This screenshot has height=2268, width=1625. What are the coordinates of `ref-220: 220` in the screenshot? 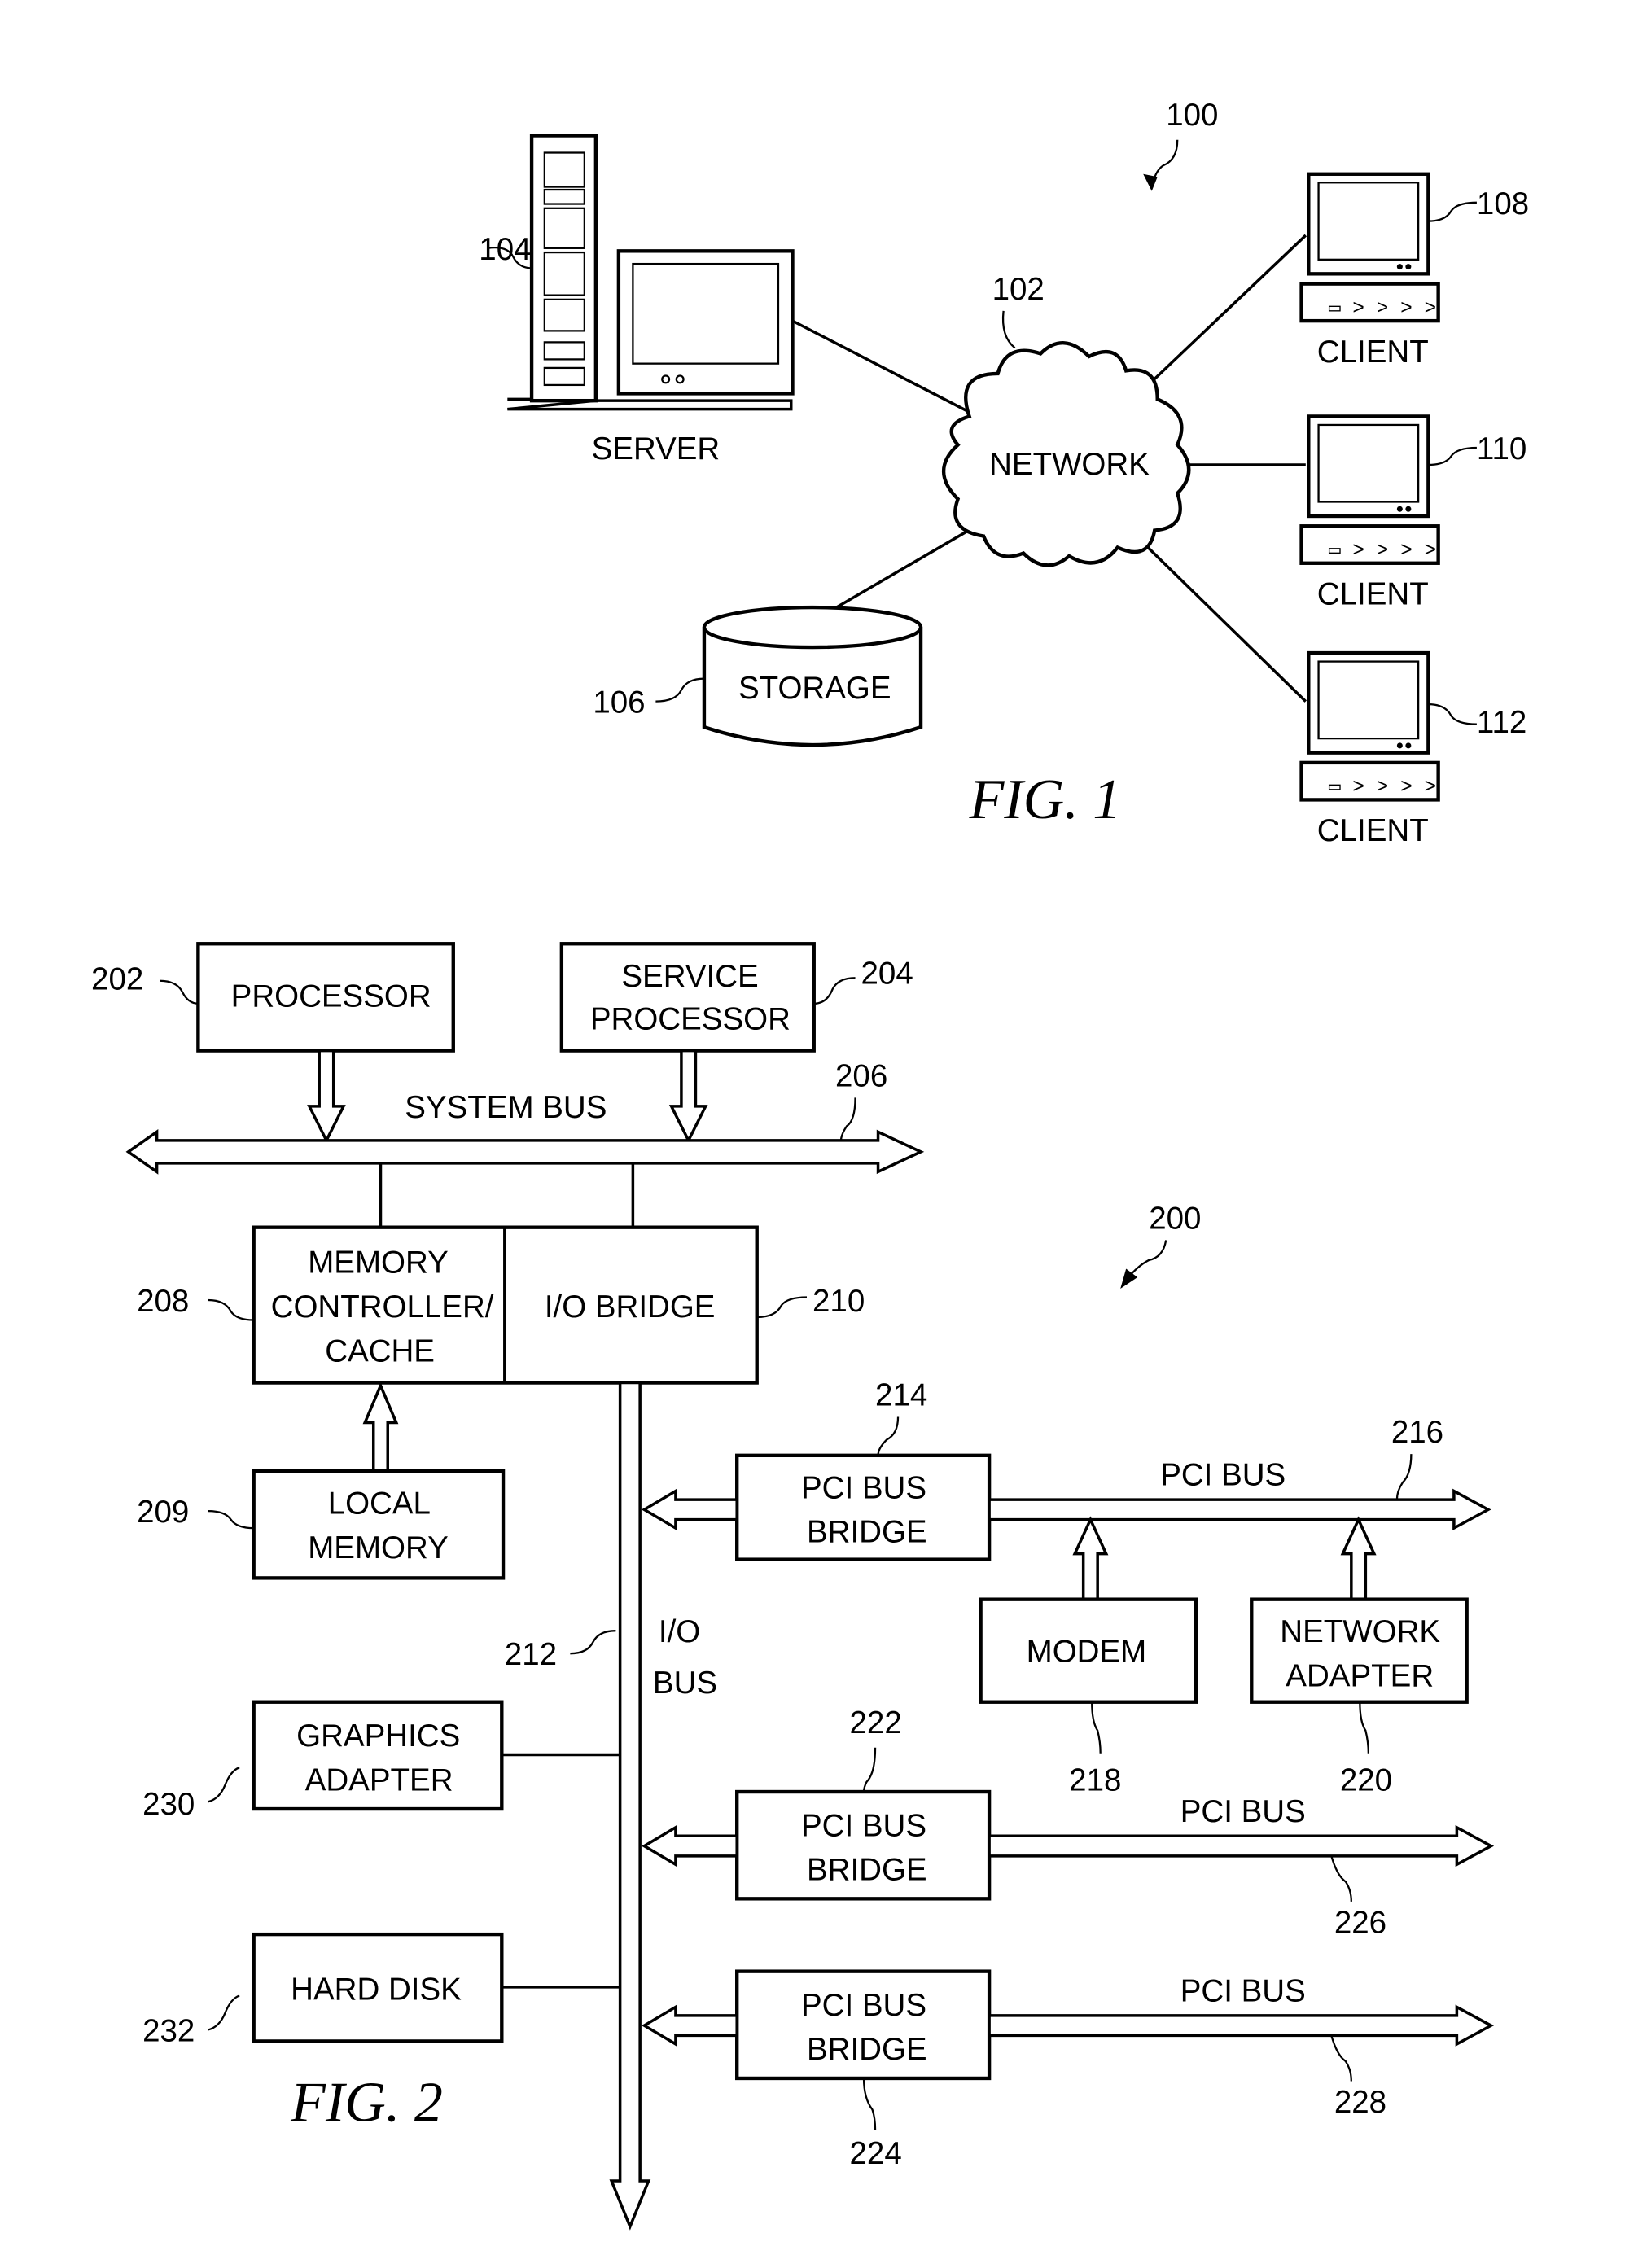 It's located at (1366, 1779).